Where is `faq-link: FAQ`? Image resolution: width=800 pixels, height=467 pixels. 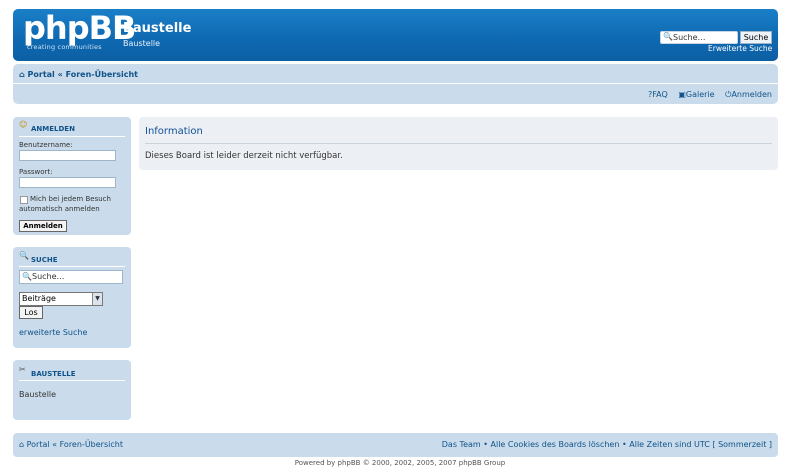 faq-link: FAQ is located at coordinates (660, 94).